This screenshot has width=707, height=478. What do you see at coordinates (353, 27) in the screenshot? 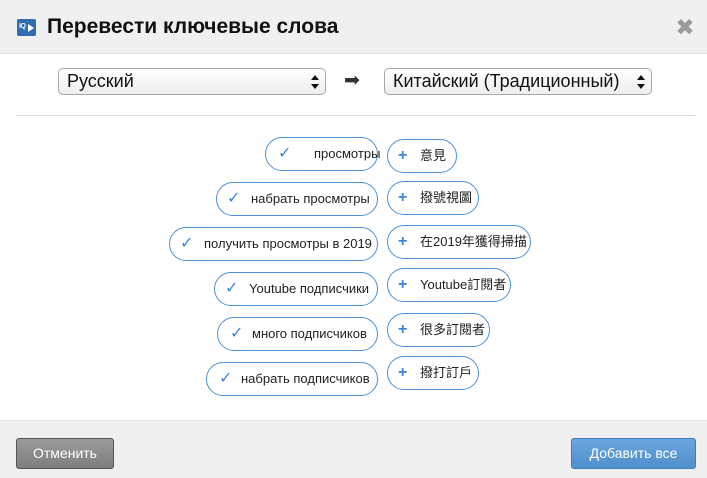
I see `dialog-header: IQ Перевести ключевые слова ✖` at bounding box center [353, 27].